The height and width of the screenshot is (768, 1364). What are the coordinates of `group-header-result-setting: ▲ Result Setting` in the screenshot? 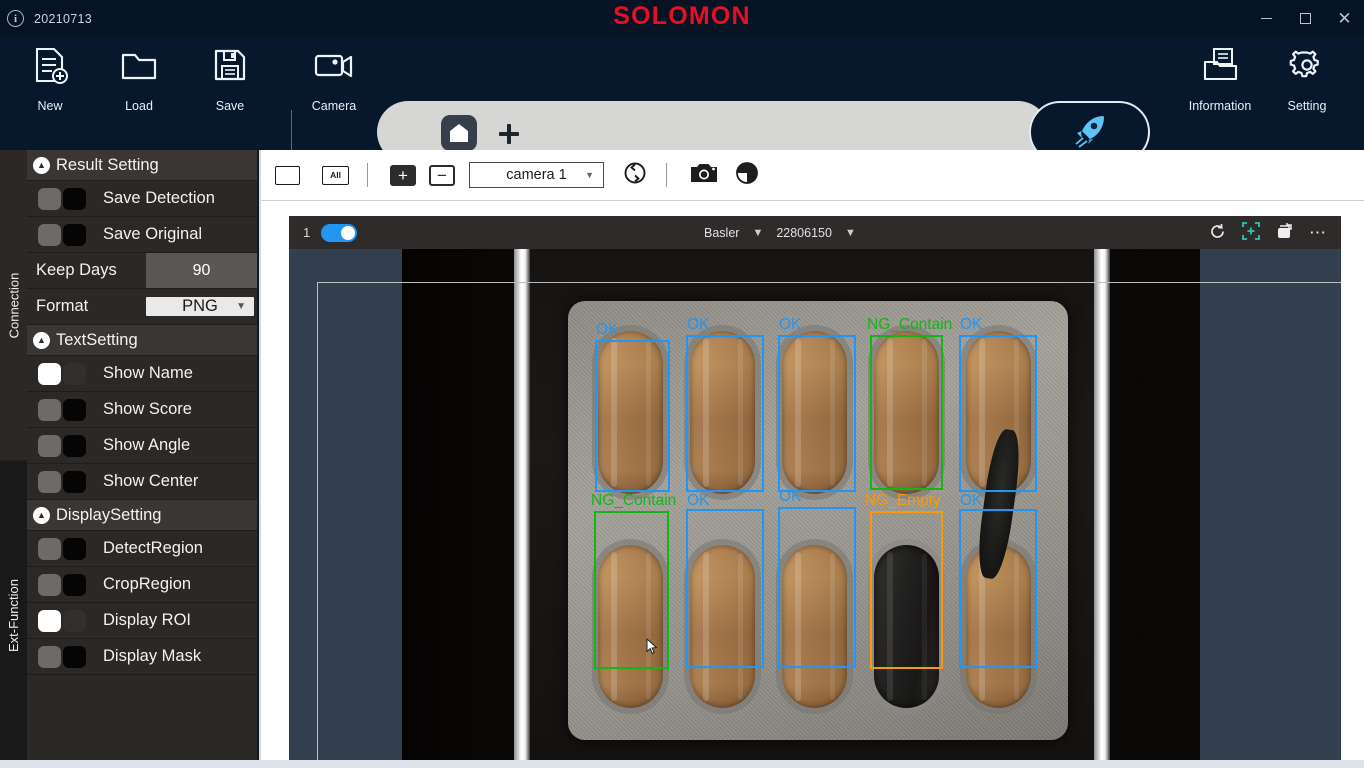 It's located at (142, 165).